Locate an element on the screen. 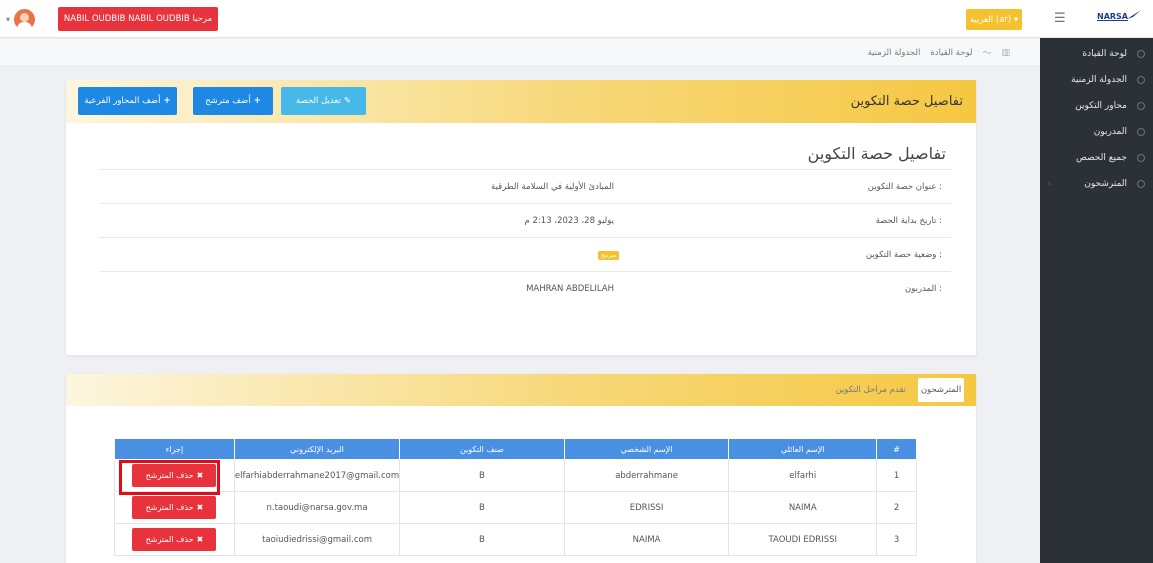 Image resolution: width=1153 pixels, height=563 pixels. sidebar-item-training-topics: محاور التكوين is located at coordinates (1096, 106).